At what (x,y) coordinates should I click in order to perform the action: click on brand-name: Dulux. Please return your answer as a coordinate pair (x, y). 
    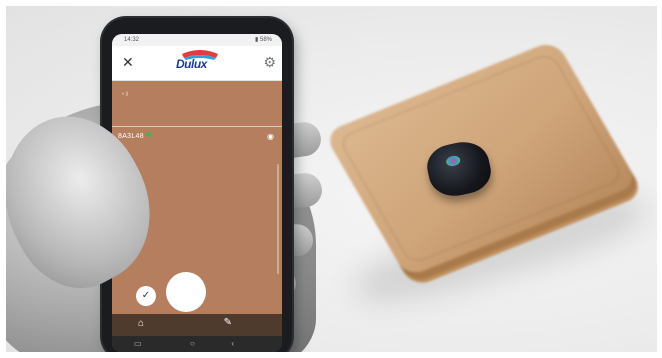
    Looking at the image, I should click on (191, 64).